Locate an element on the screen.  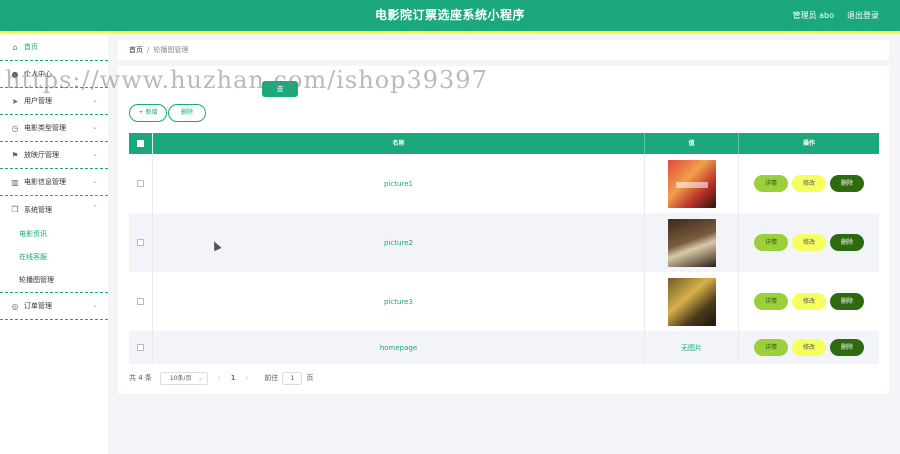
row-name: picture2 is located at coordinates (398, 242).